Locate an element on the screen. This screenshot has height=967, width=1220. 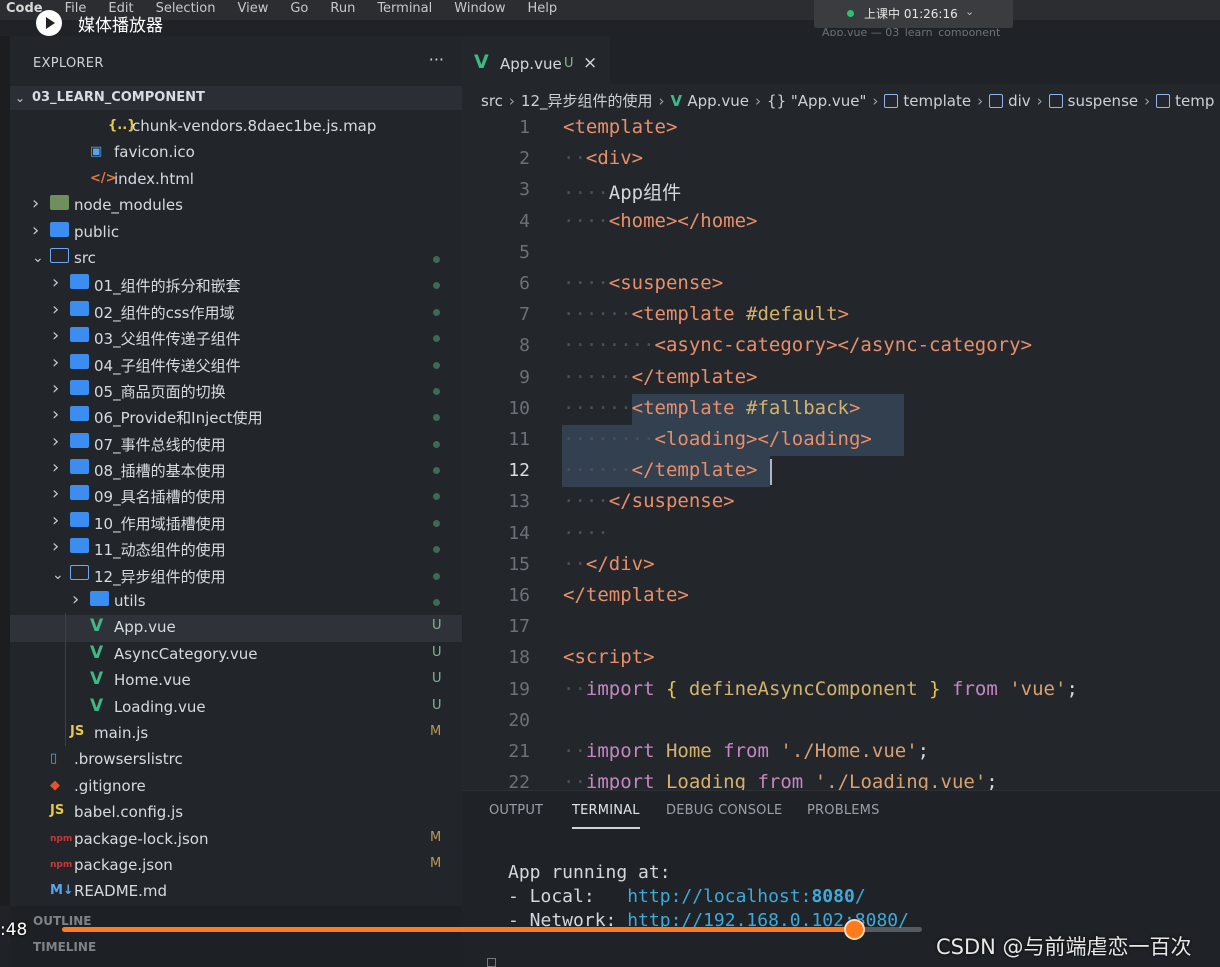
project-header: ⌄ 03_LEARN_COMPONENT is located at coordinates (236, 98).